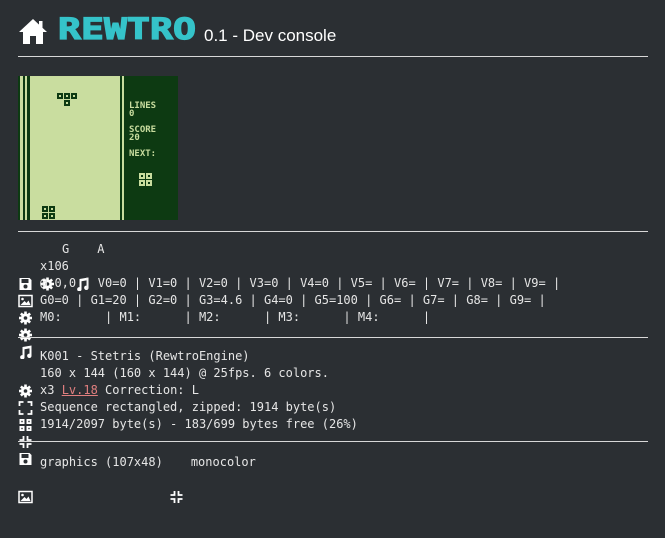  Describe the element at coordinates (47, 390) in the screenshot. I see `scale-value: x3` at that location.